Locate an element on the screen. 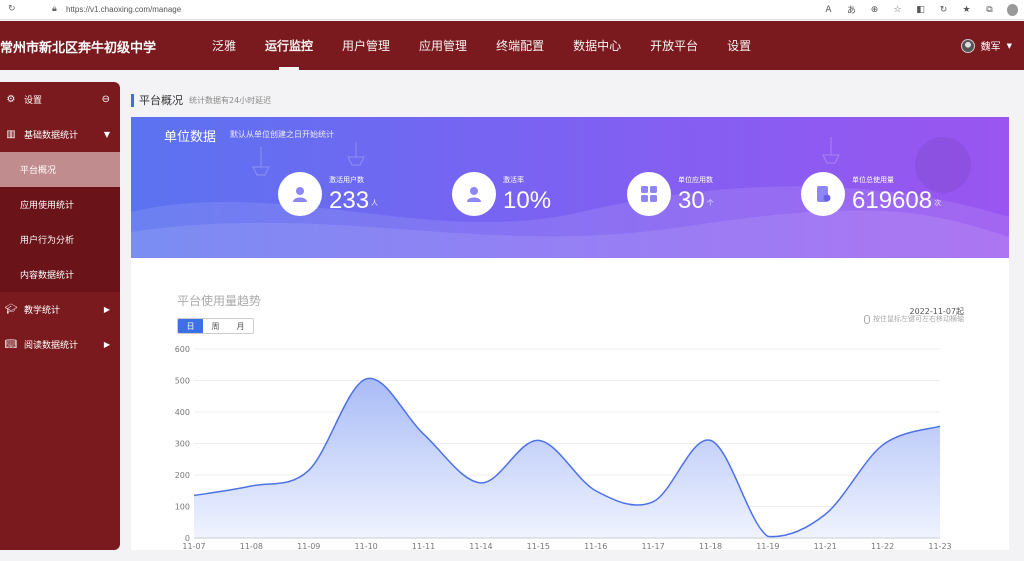 Image resolution: width=1024 pixels, height=561 pixels. sidebar-item-teaching: 🎓︎ 教学统计 ▶ is located at coordinates (60, 309).